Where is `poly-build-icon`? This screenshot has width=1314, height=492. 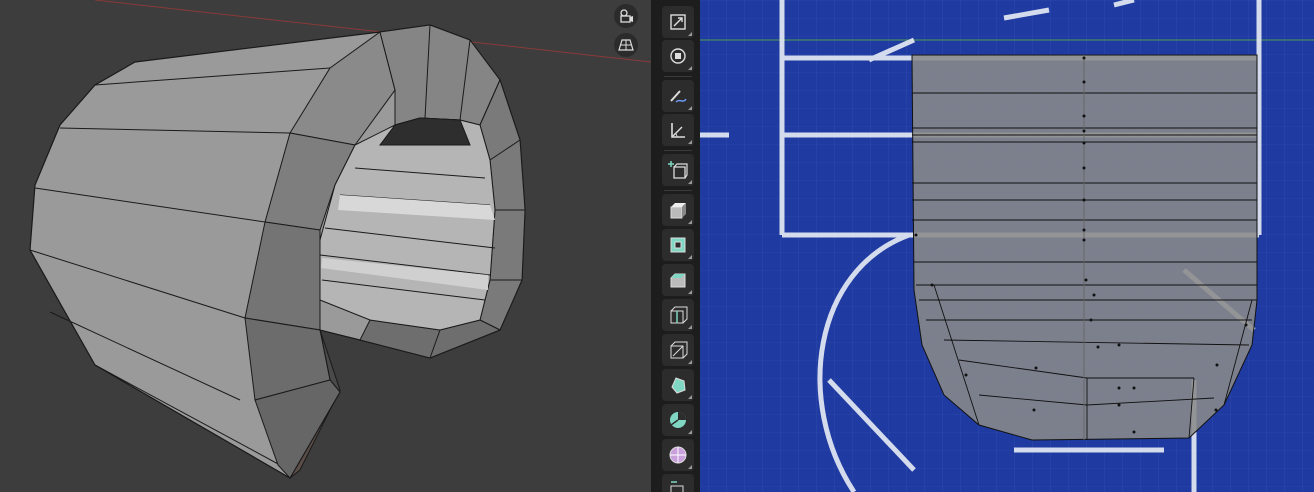 poly-build-icon is located at coordinates (678, 385).